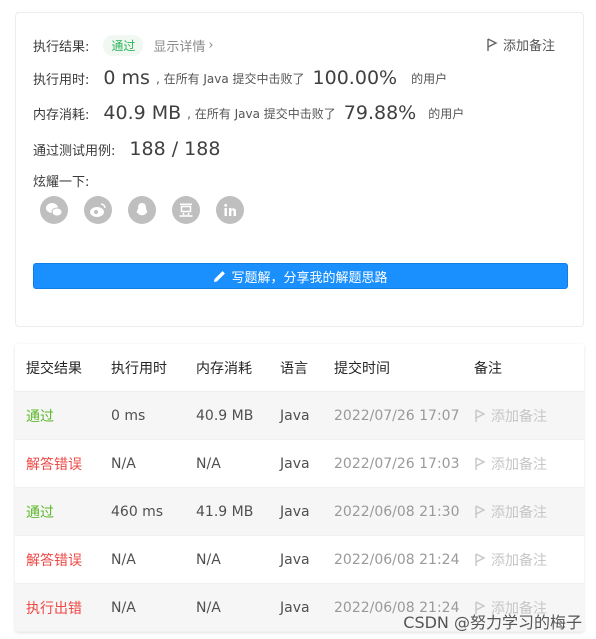 This screenshot has width=596, height=639. Describe the element at coordinates (397, 511) in the screenshot. I see `submit-time-cell: 2022/06/08 21:30` at that location.